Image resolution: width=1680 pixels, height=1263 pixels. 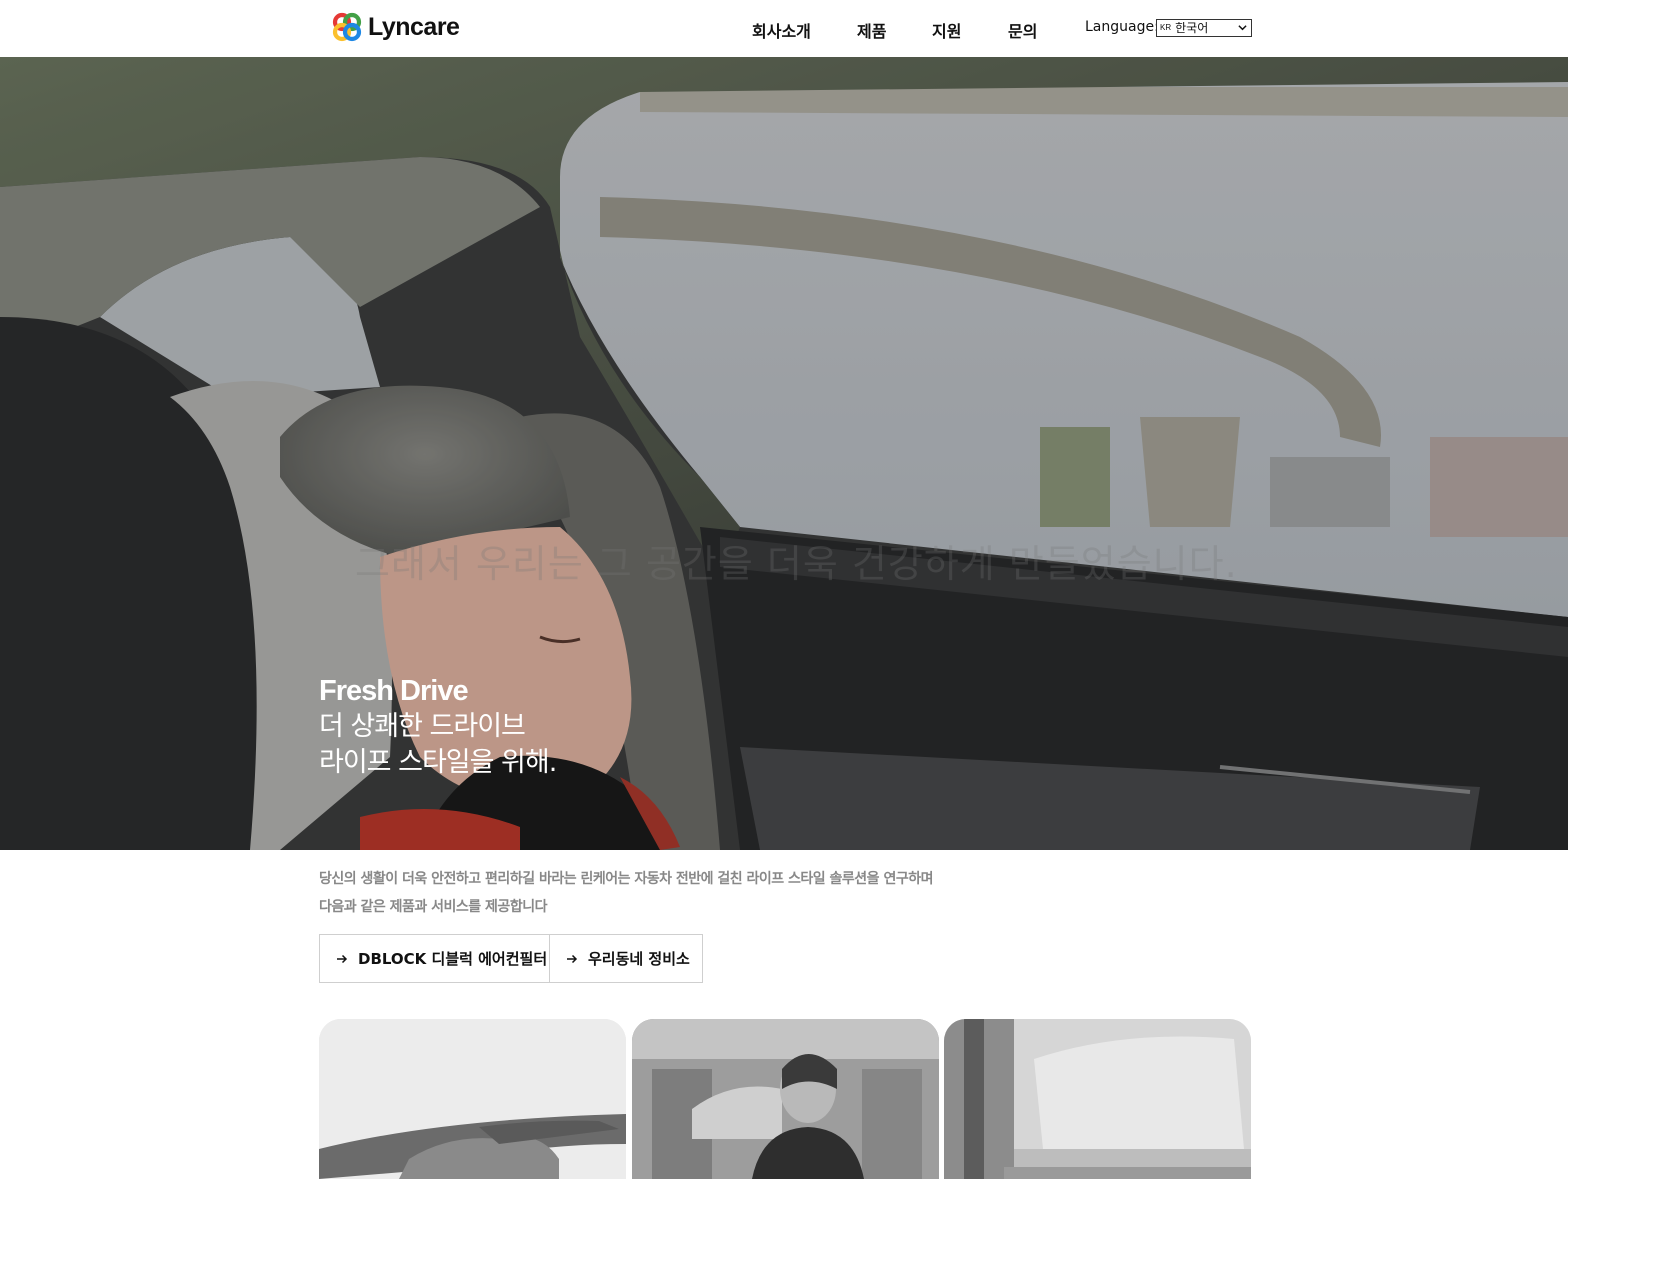 I want to click on language-select: KR 한국어, so click(x=1204, y=28).